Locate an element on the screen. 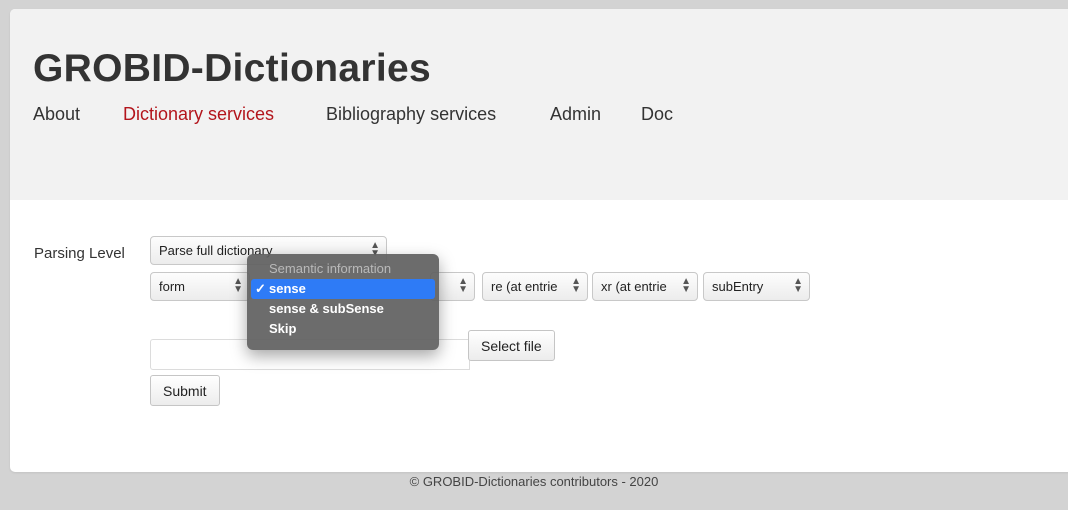 Image resolution: width=1068 pixels, height=510 pixels. select-file-button: Select file is located at coordinates (511, 345).